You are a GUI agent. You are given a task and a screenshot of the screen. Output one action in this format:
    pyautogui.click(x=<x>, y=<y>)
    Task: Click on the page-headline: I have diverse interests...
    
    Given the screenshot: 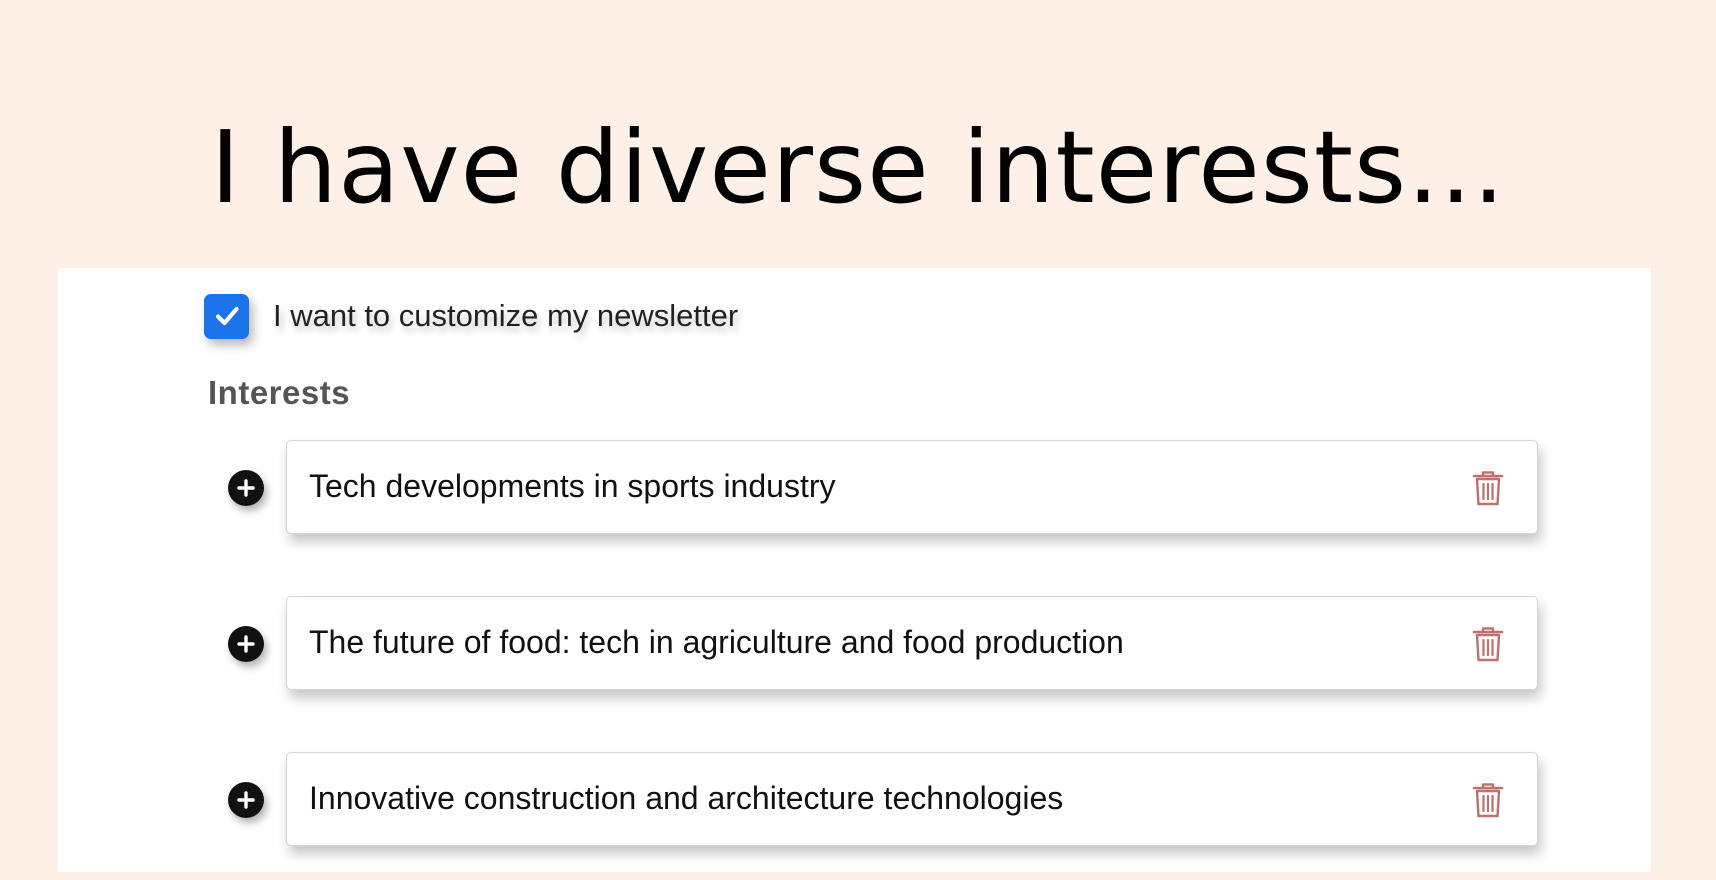 What is the action you would take?
    pyautogui.click(x=858, y=167)
    